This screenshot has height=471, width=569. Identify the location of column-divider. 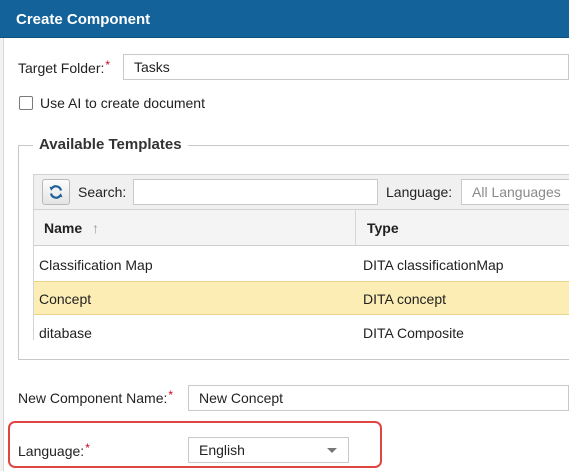
(355, 228).